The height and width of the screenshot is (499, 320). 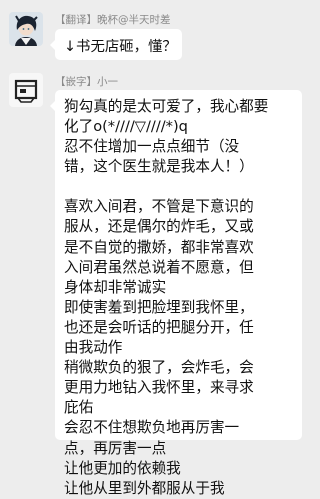 I want to click on message-line: 也还是会听话的把腿分开，任, so click(x=159, y=327).